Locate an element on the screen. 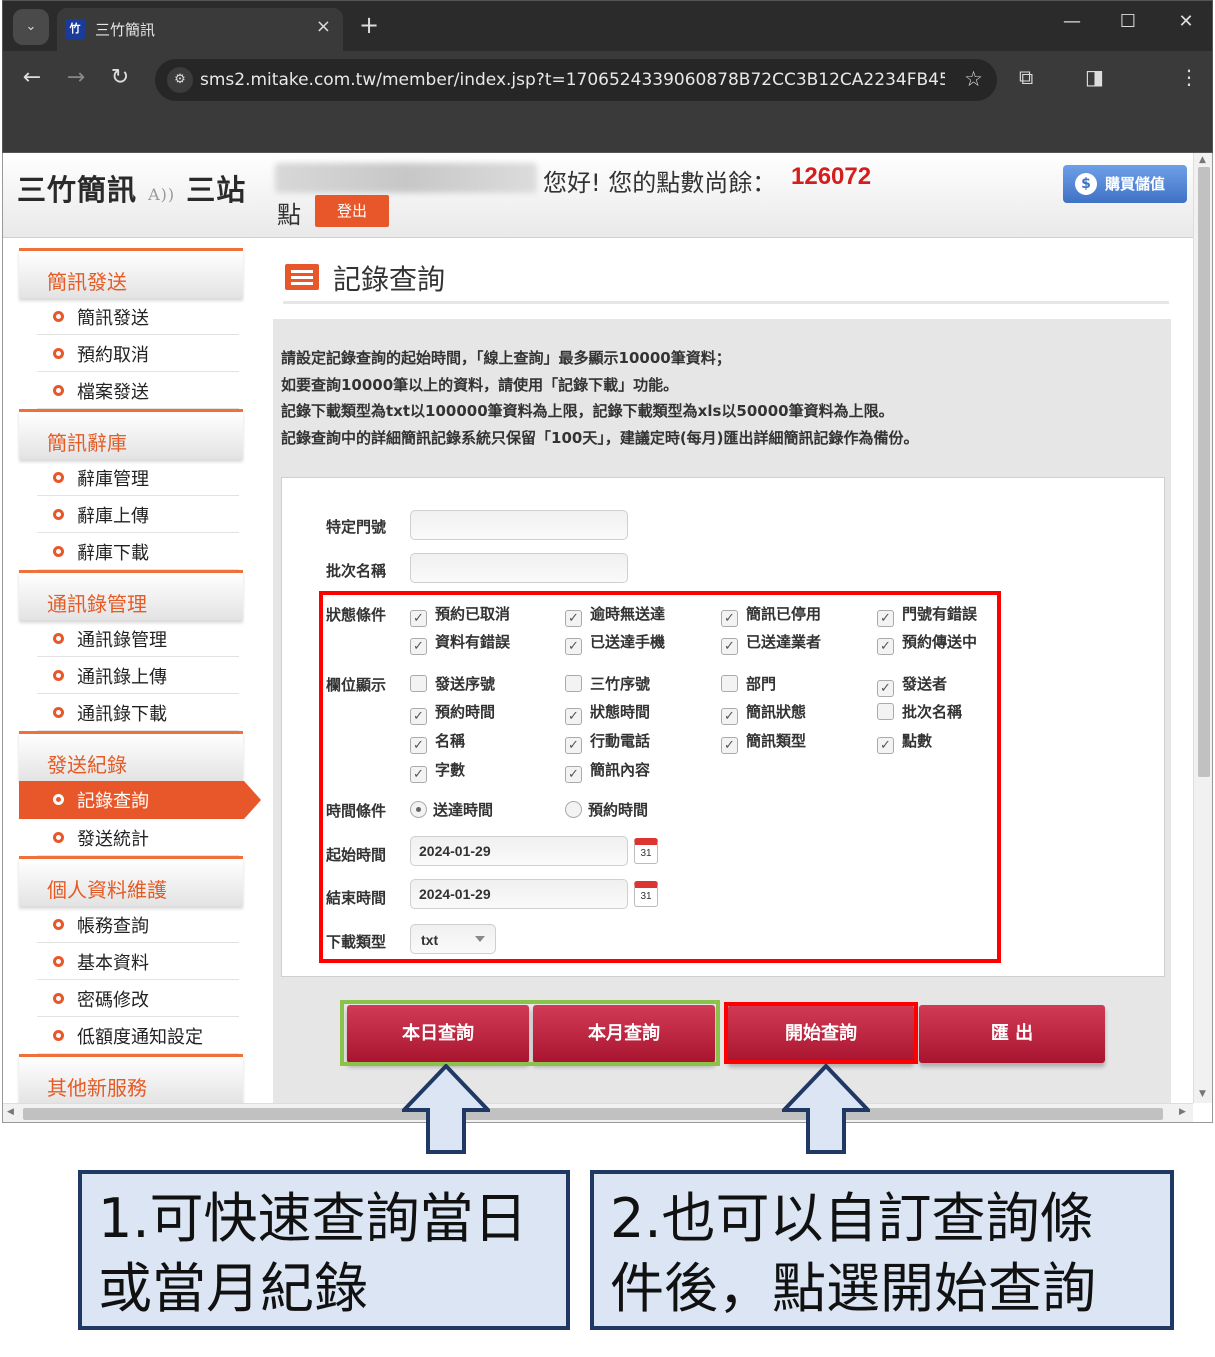  callout-line: 1.可快速查詢當日 is located at coordinates (313, 1218).